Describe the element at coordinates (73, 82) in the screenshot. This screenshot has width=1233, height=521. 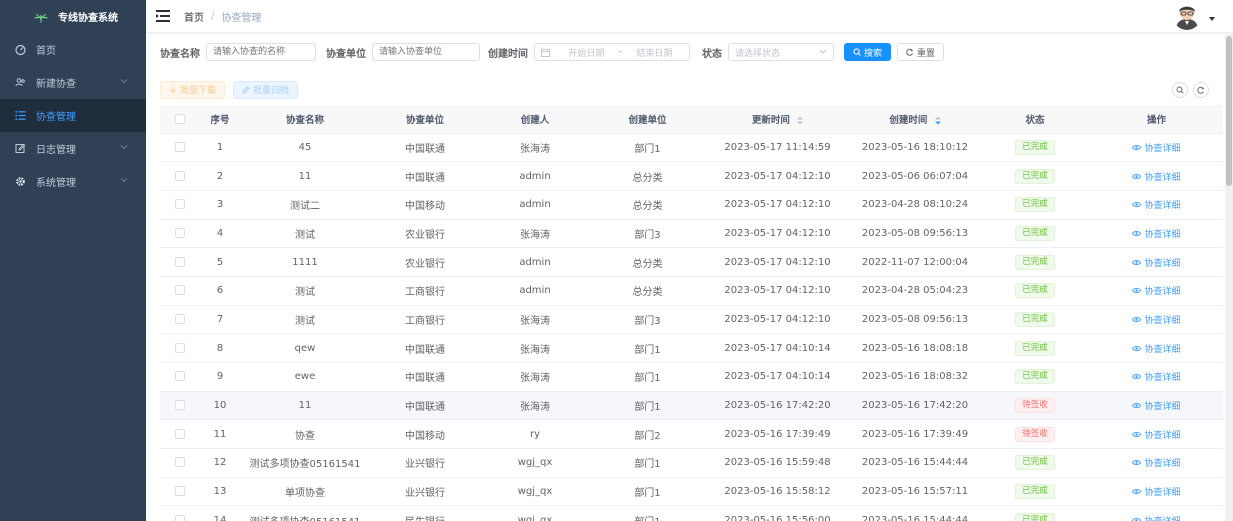
I see `sidebar-item-2: 新建协查` at that location.